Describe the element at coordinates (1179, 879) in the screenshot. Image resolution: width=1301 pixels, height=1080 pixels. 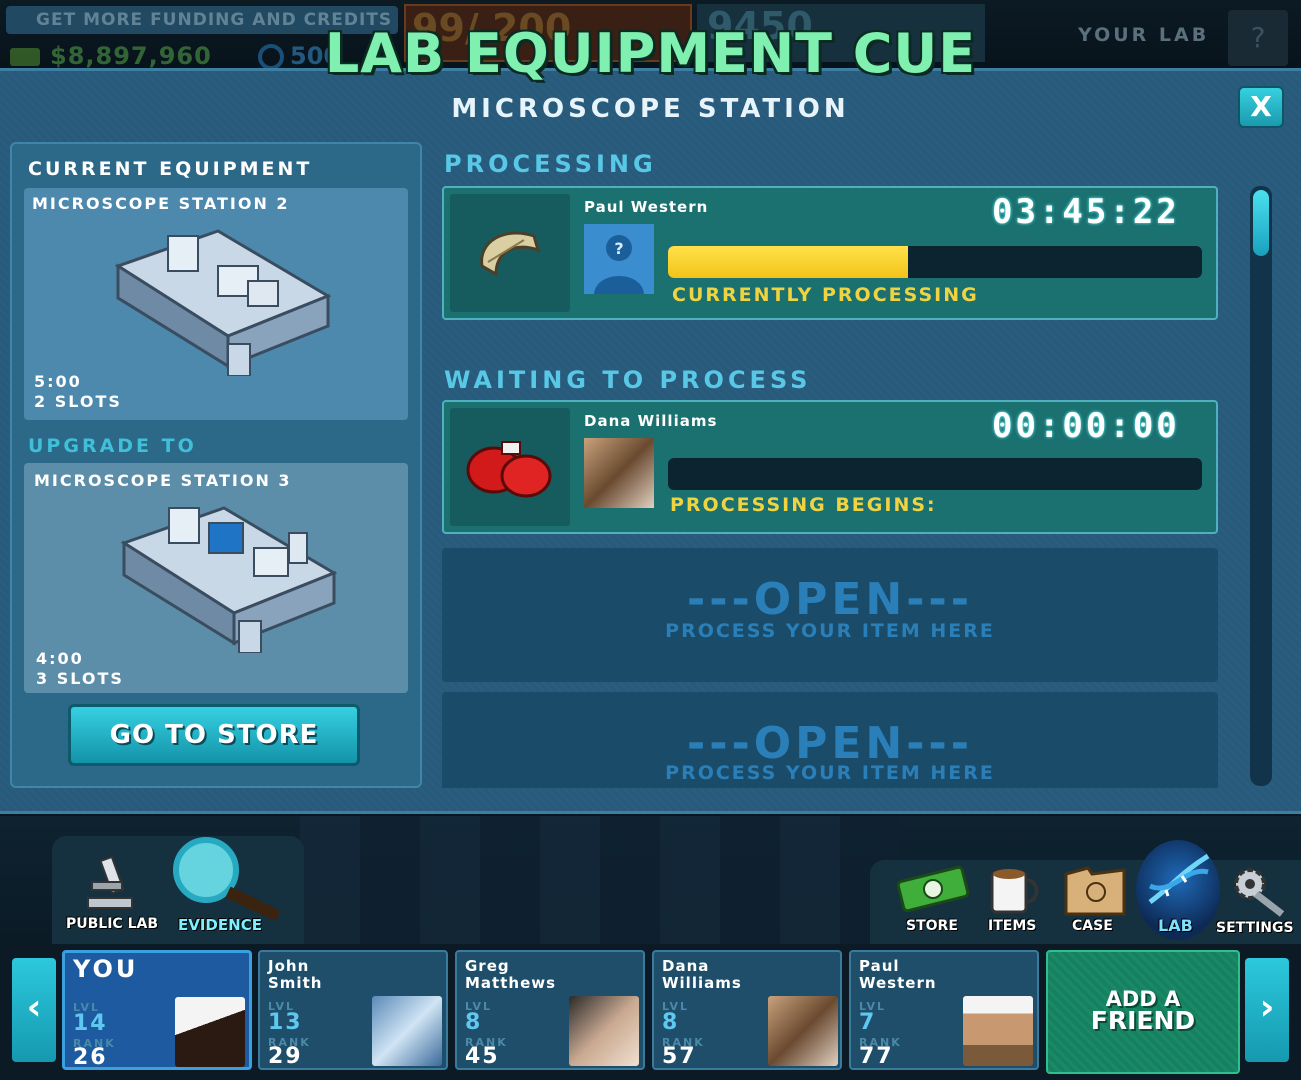
I see `dna-icon` at that location.